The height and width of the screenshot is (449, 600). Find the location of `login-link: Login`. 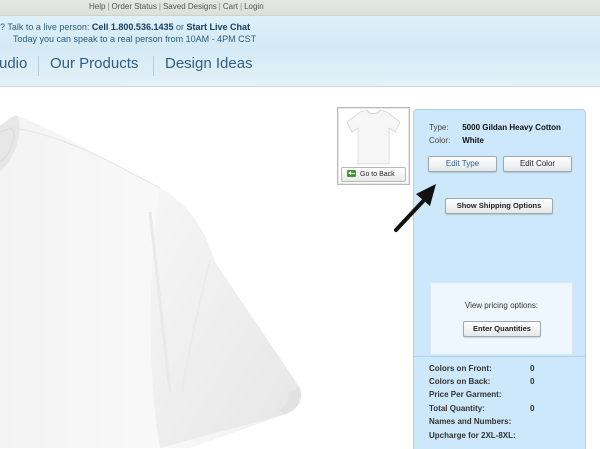

login-link: Login is located at coordinates (254, 6).